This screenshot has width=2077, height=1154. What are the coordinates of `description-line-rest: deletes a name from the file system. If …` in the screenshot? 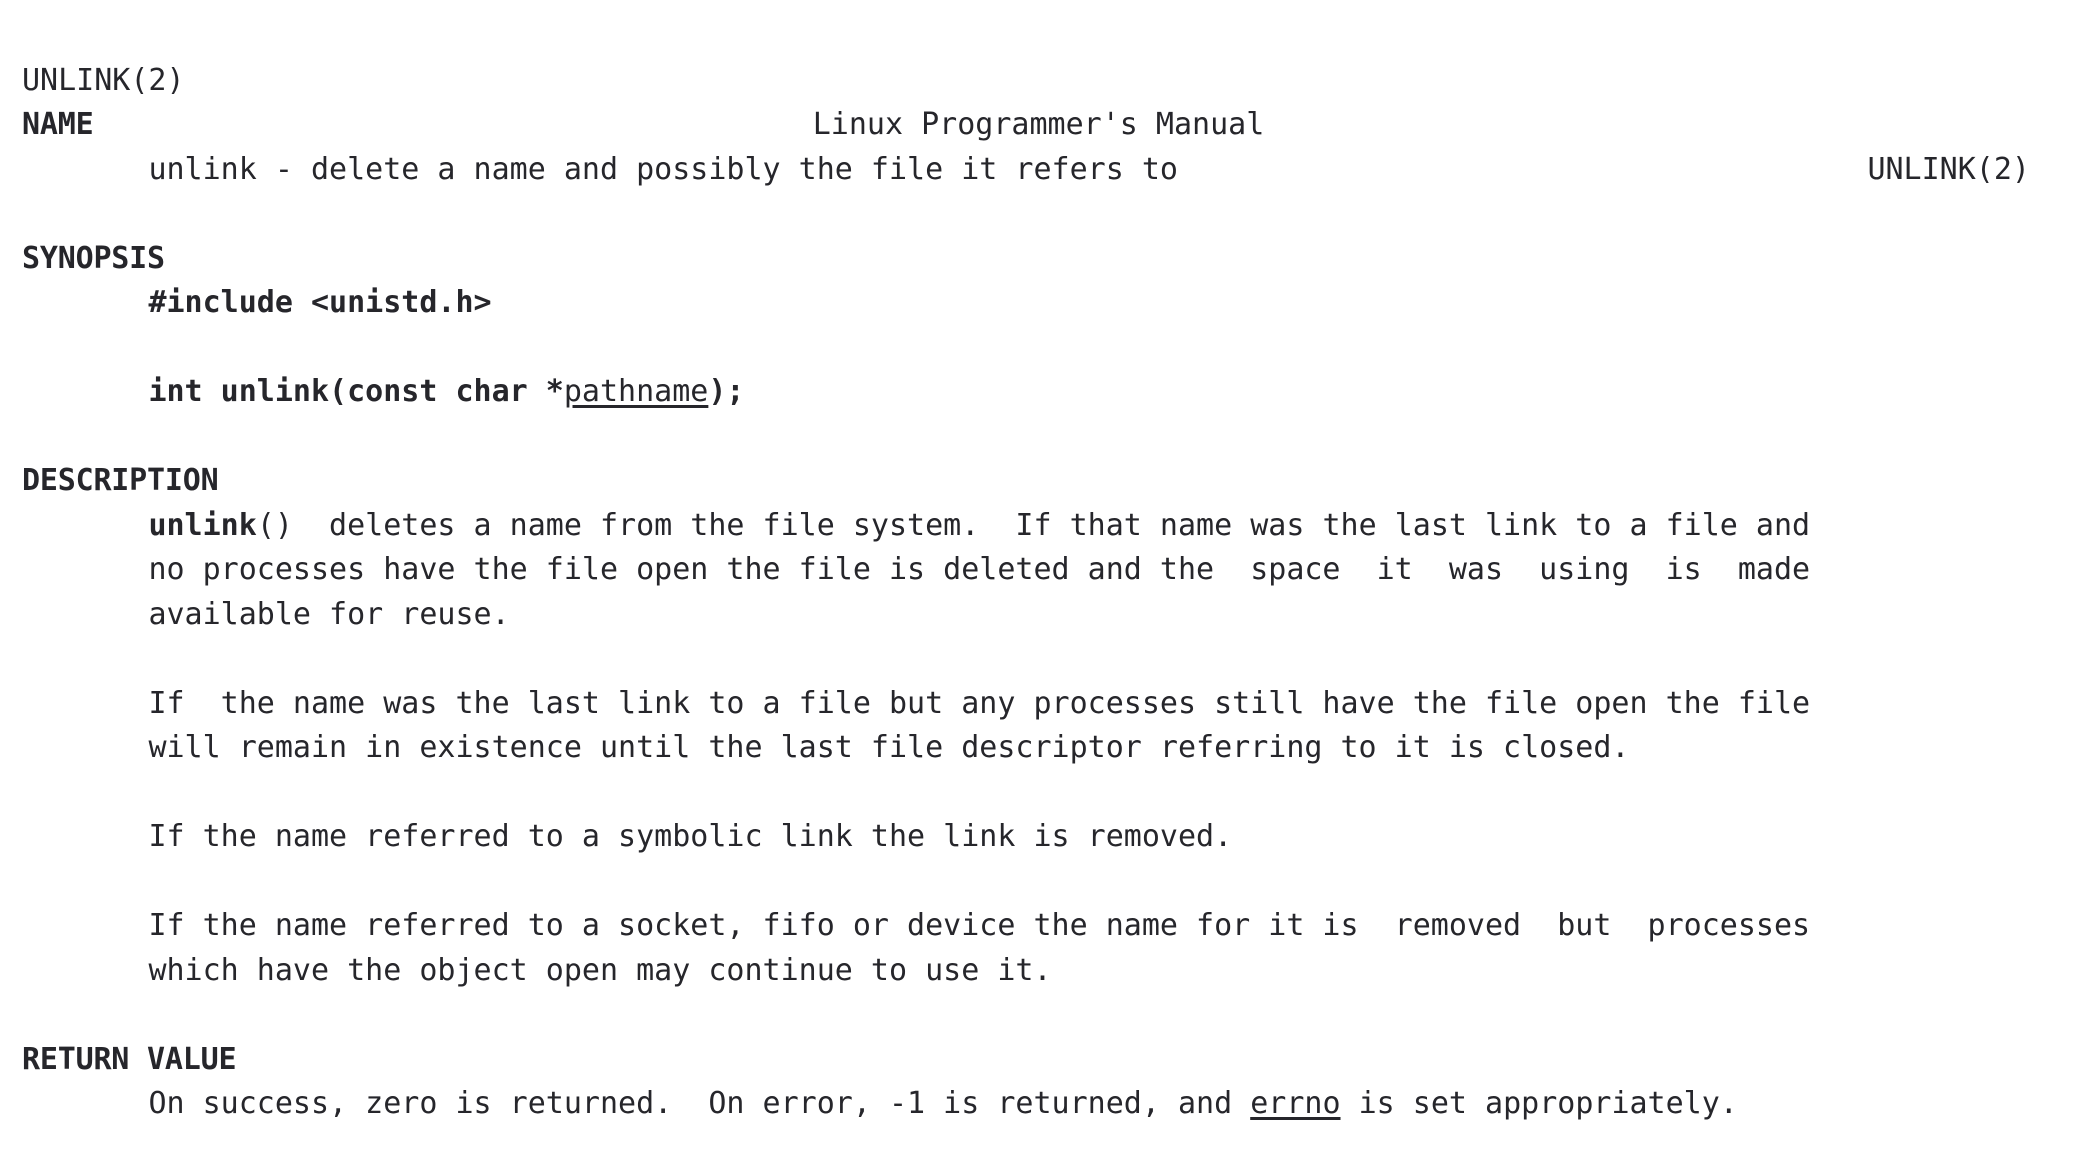 It's located at (1051, 525).